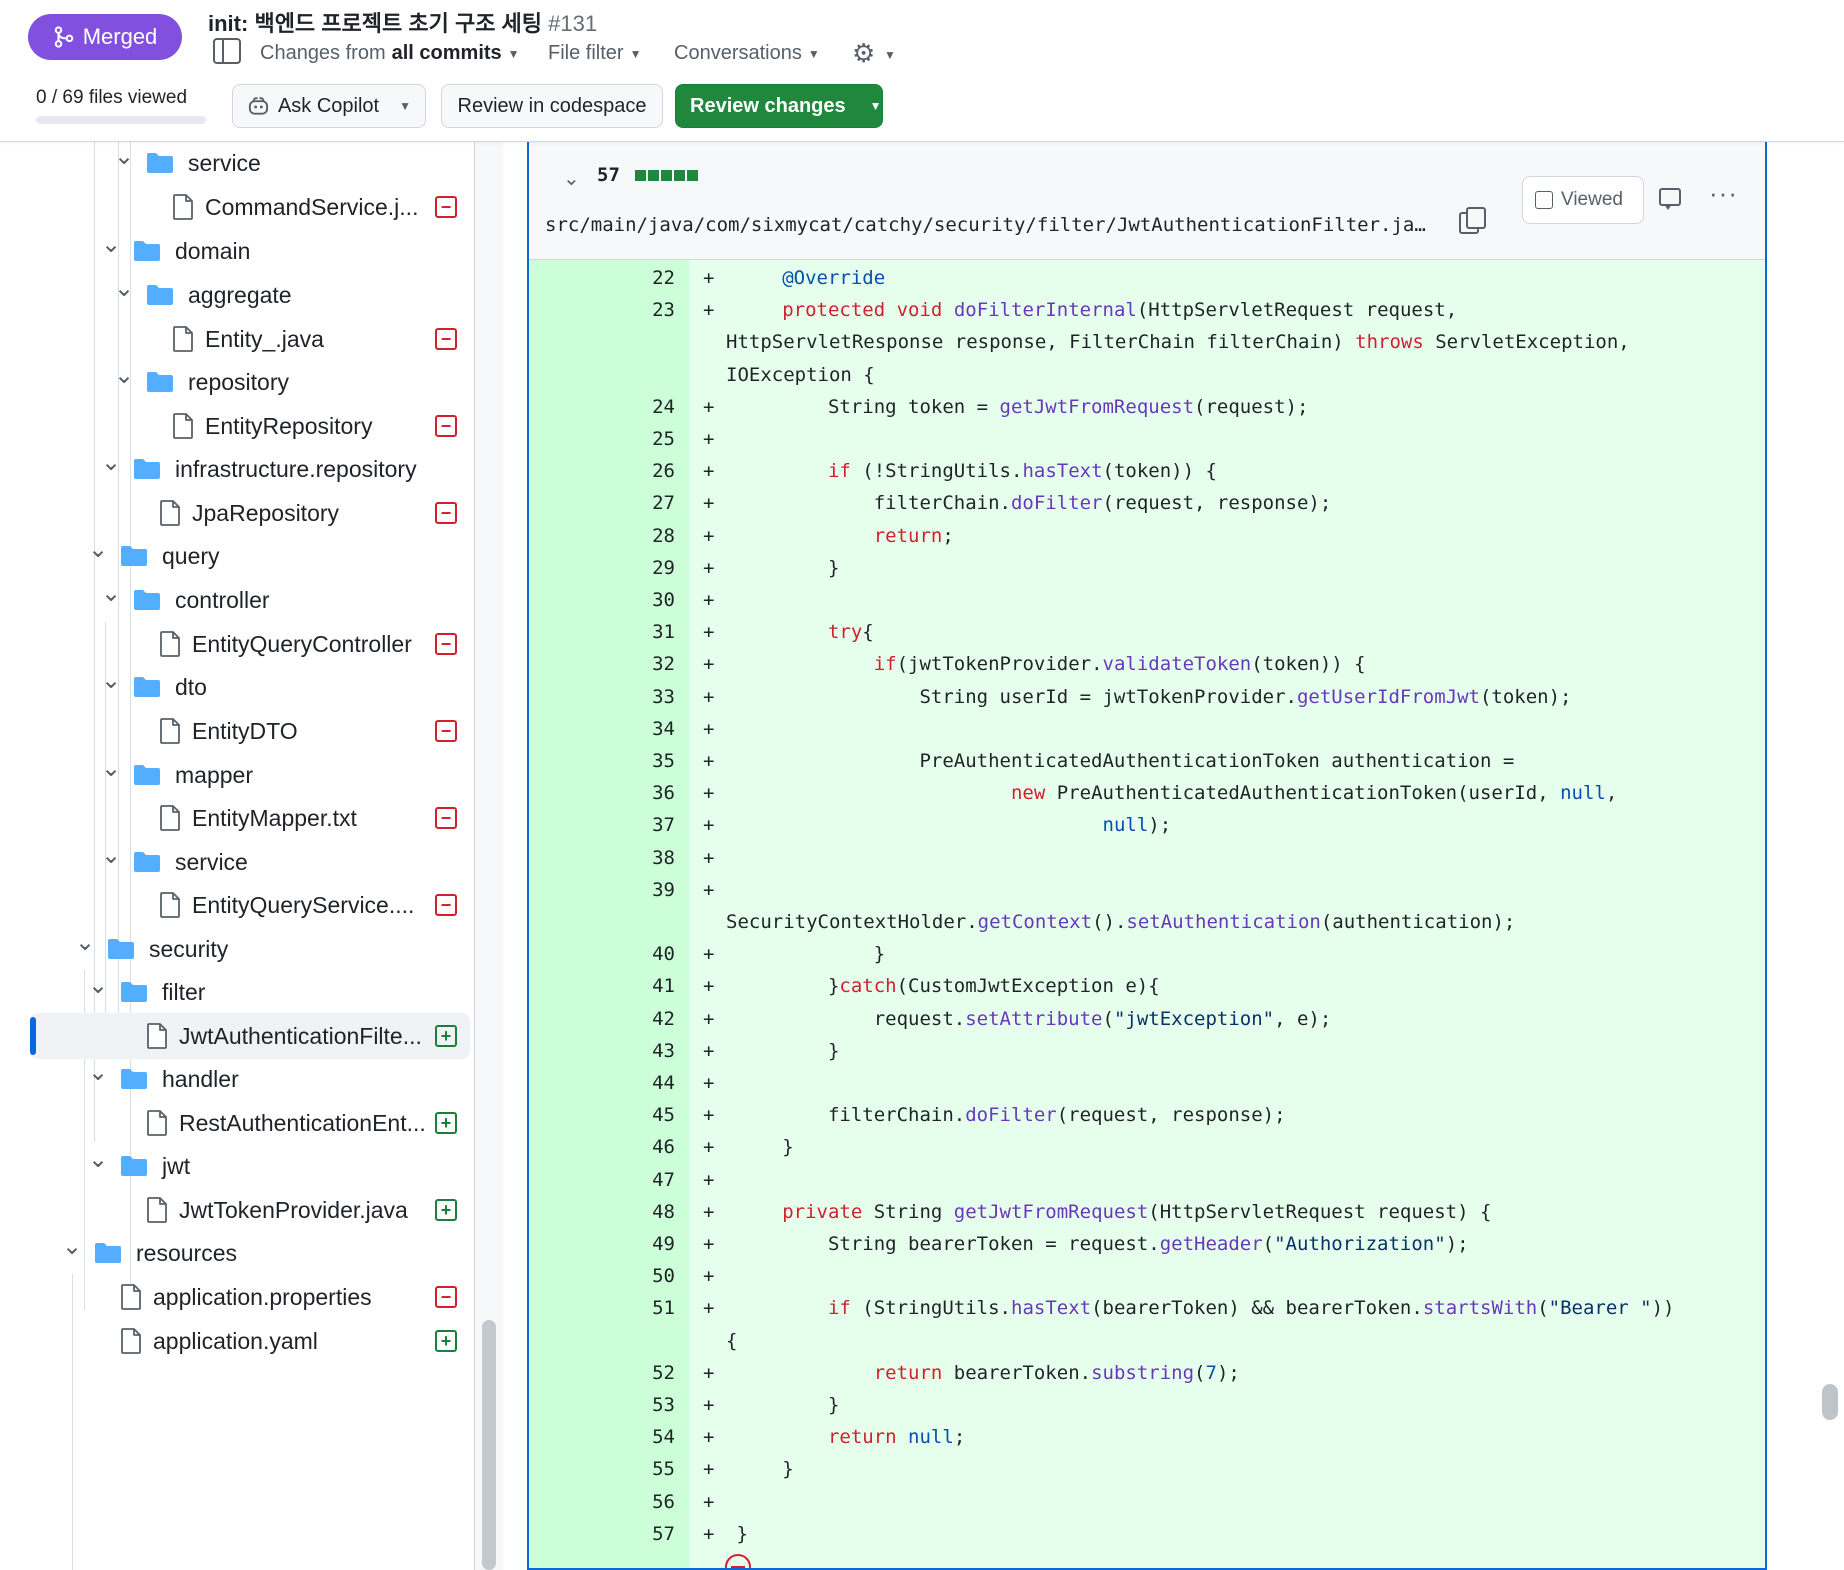  What do you see at coordinates (602, 697) in the screenshot?
I see `line-number: 33` at bounding box center [602, 697].